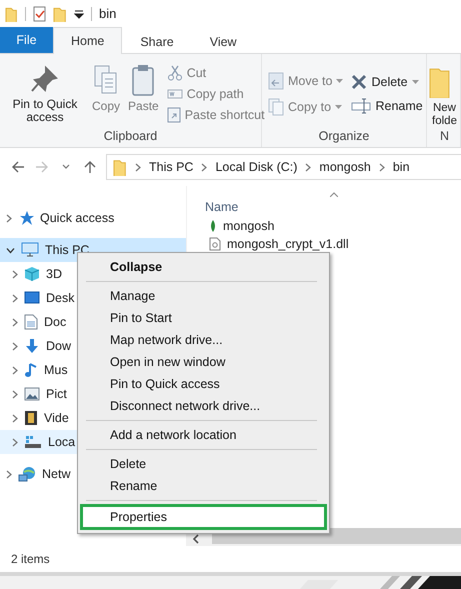  What do you see at coordinates (107, 13) in the screenshot?
I see `window-title: bin` at bounding box center [107, 13].